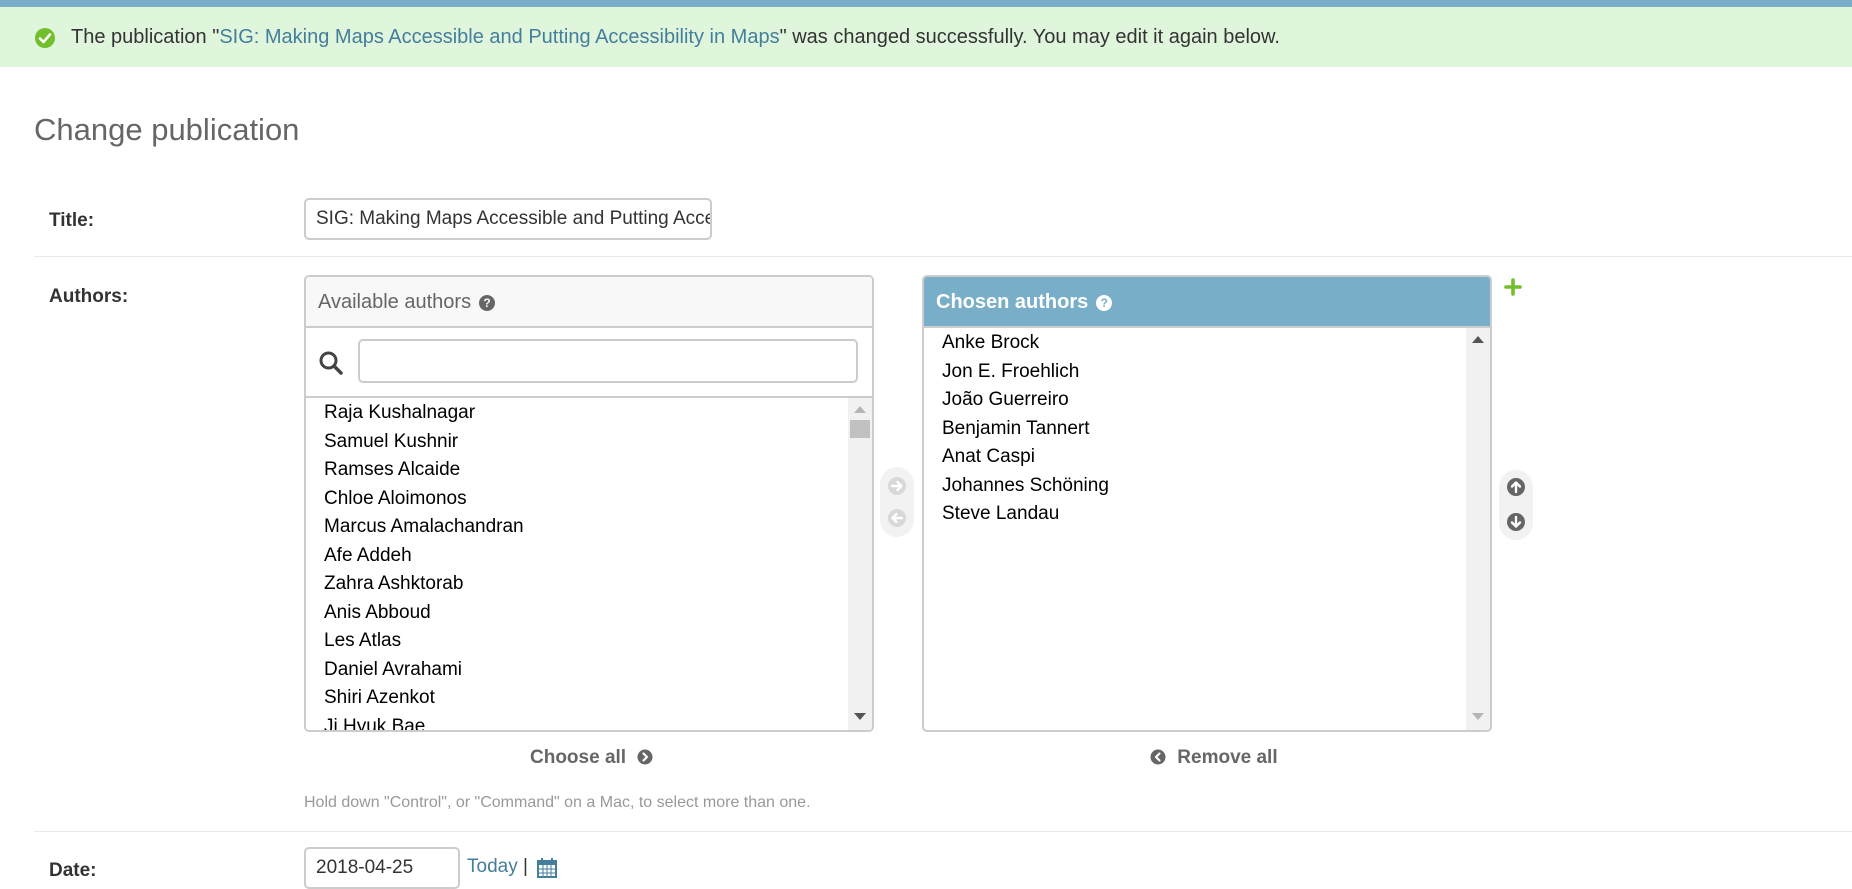 The width and height of the screenshot is (1852, 889). I want to click on list-item: Daniel Avrahami, so click(589, 670).